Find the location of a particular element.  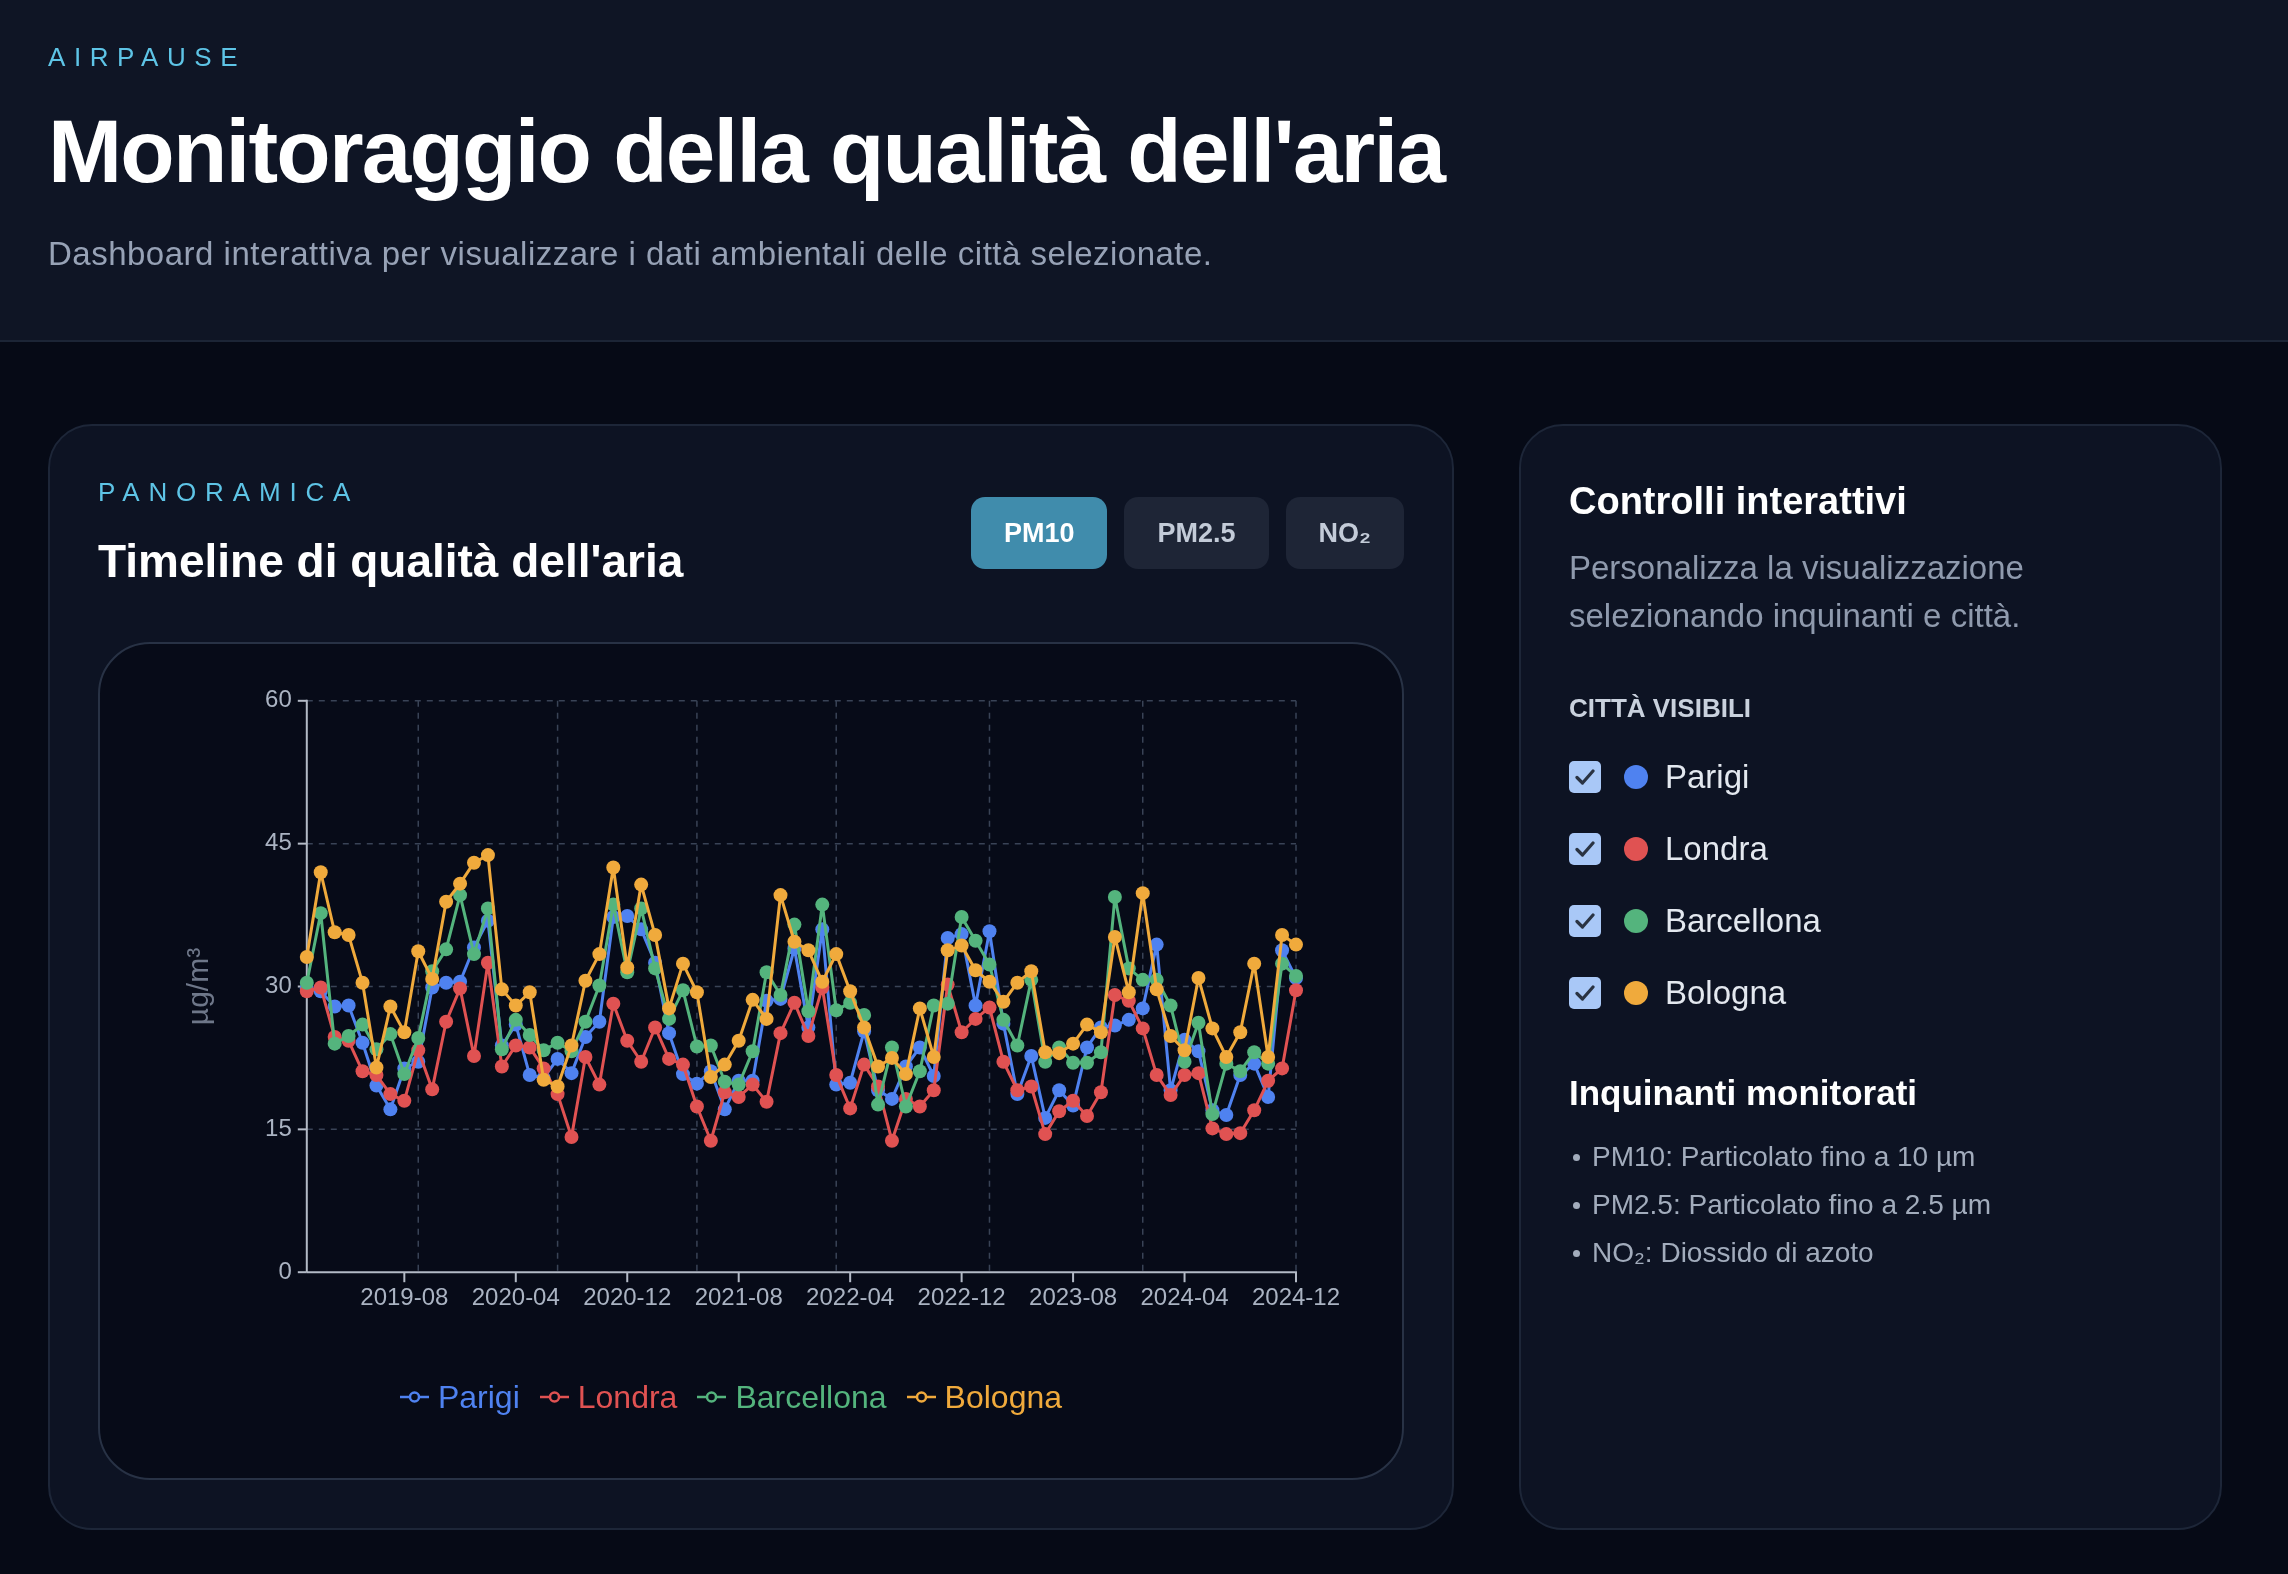

city-label: Londra is located at coordinates (1716, 849).